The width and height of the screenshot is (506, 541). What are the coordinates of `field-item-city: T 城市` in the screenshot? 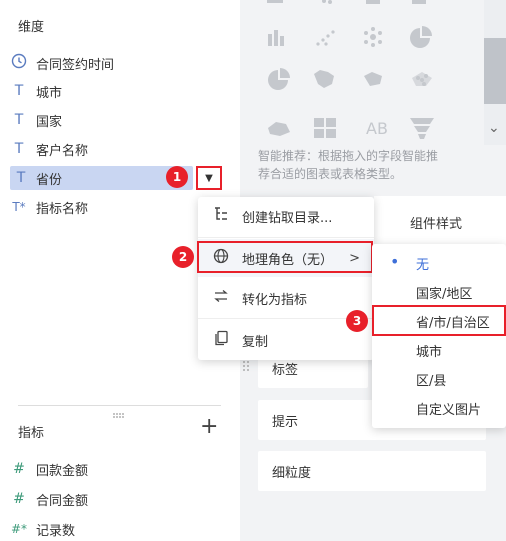 It's located at (111, 91).